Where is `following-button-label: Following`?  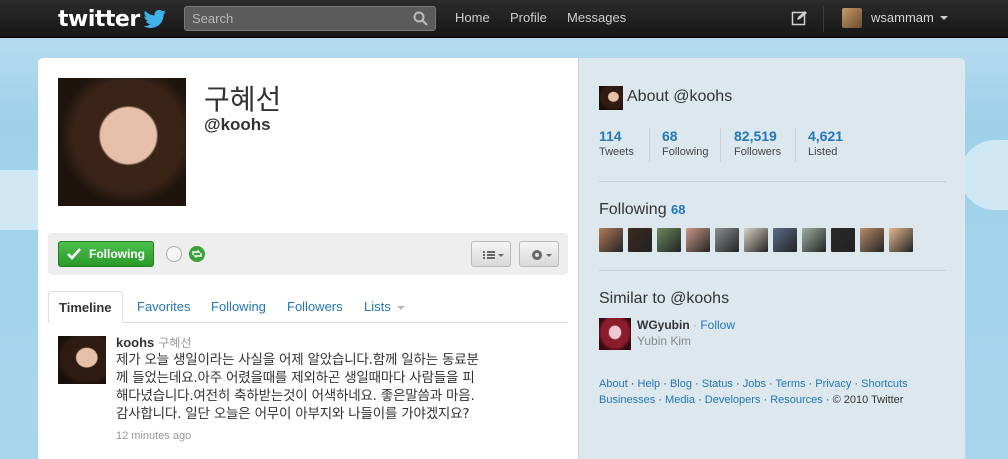 following-button-label: Following is located at coordinates (117, 254).